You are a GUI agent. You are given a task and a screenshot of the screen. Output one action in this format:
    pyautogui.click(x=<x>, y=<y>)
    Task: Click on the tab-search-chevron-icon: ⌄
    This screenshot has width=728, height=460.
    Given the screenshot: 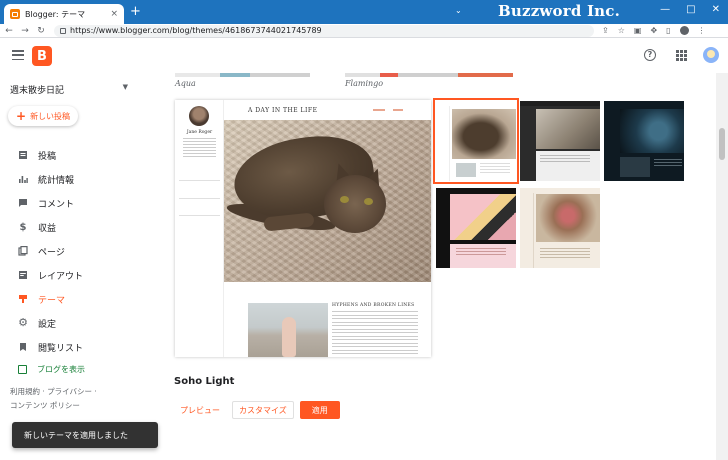 What is the action you would take?
    pyautogui.click(x=458, y=10)
    